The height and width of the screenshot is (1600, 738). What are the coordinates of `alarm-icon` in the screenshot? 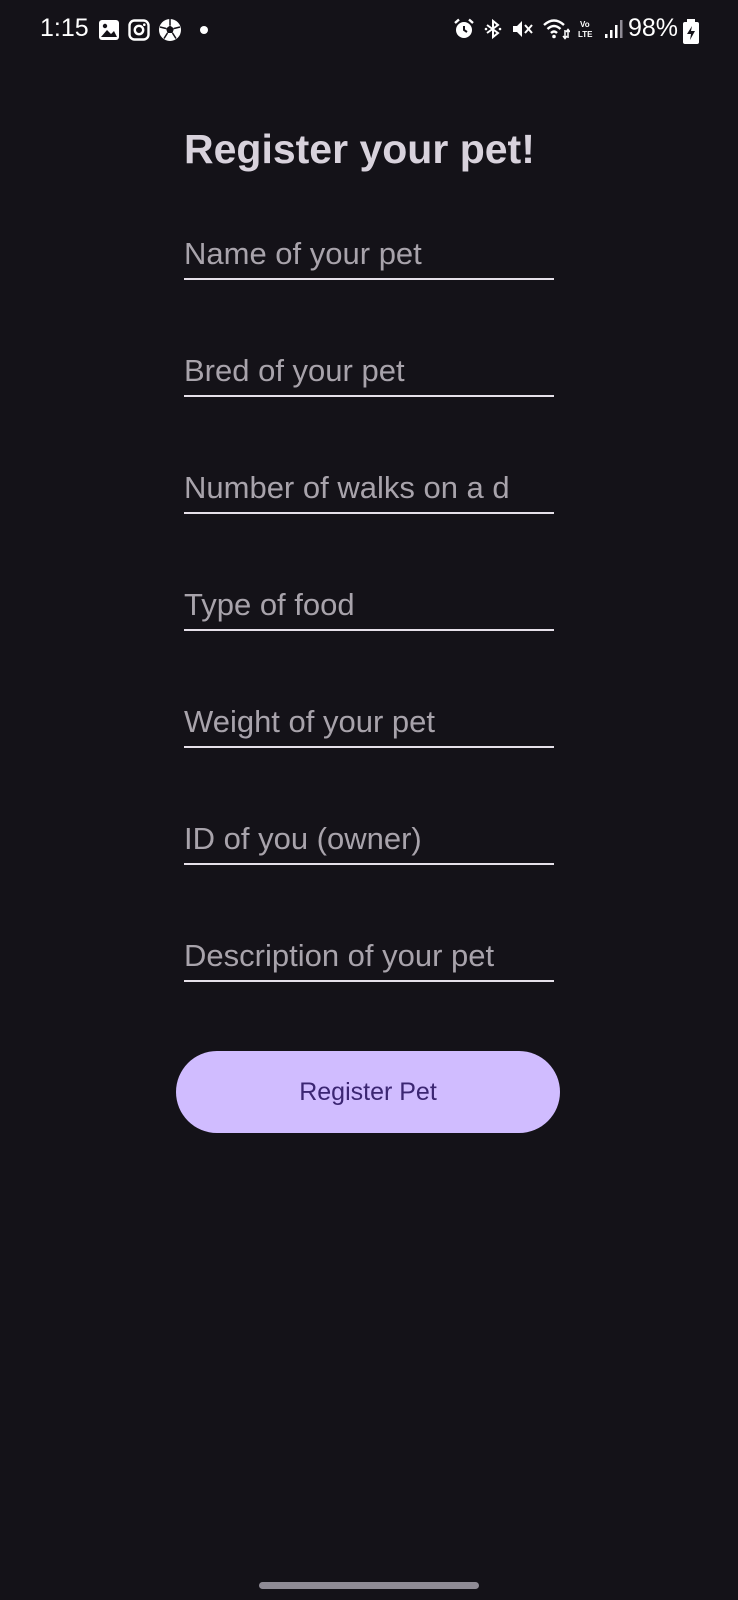 It's located at (464, 29).